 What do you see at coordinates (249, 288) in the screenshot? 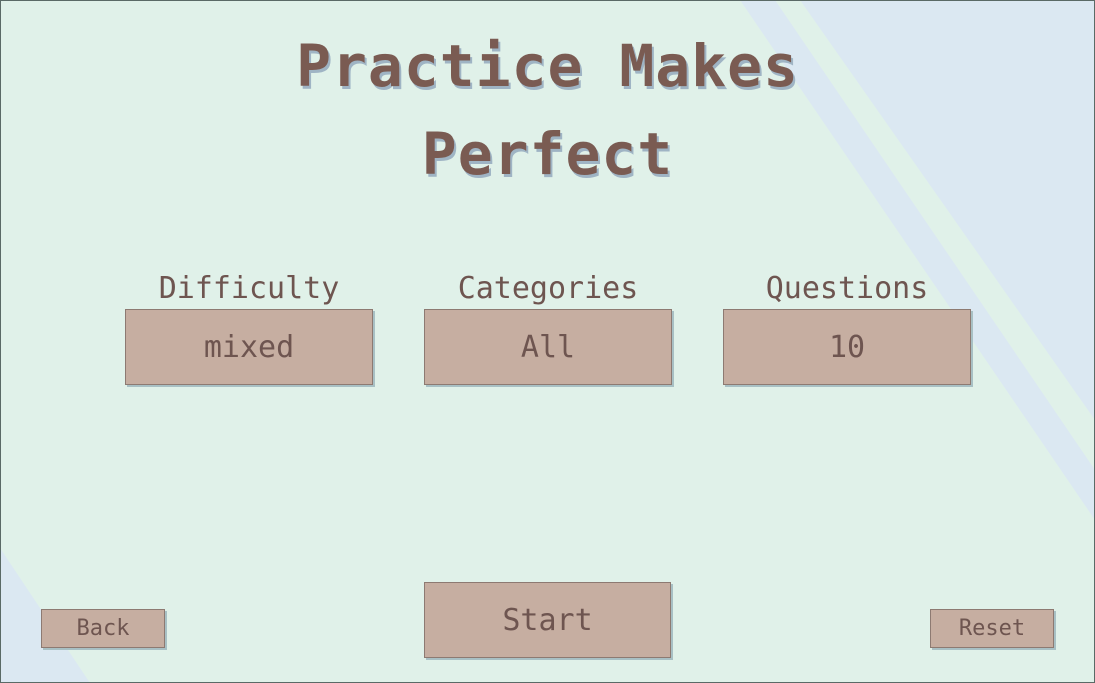
I see `difficulty-label: Difficulty` at bounding box center [249, 288].